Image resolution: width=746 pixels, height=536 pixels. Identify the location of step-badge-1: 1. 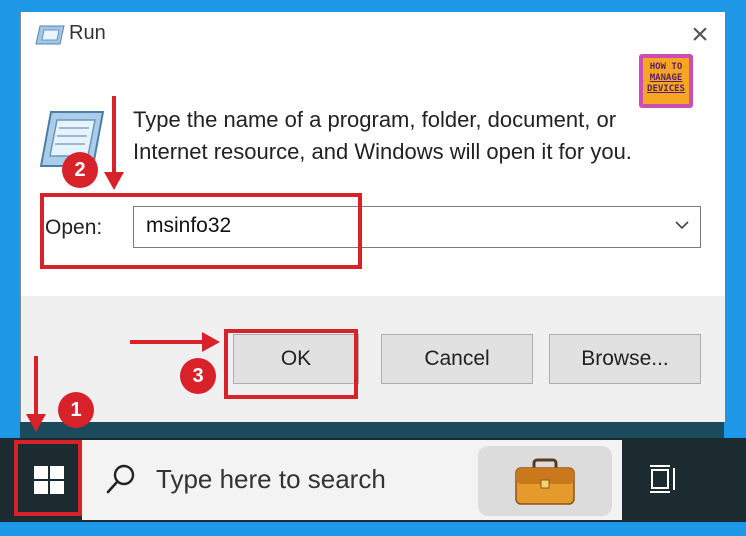
(76, 410).